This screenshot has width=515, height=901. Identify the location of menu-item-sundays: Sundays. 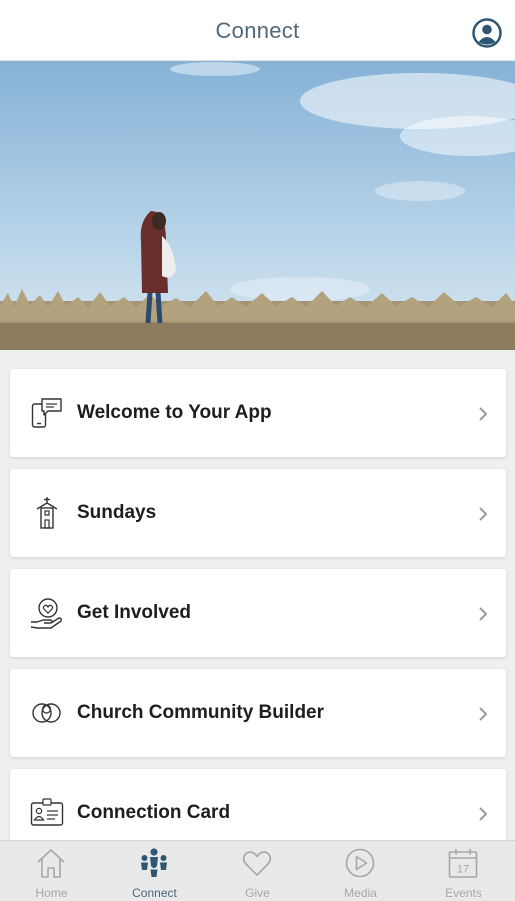
(258, 513).